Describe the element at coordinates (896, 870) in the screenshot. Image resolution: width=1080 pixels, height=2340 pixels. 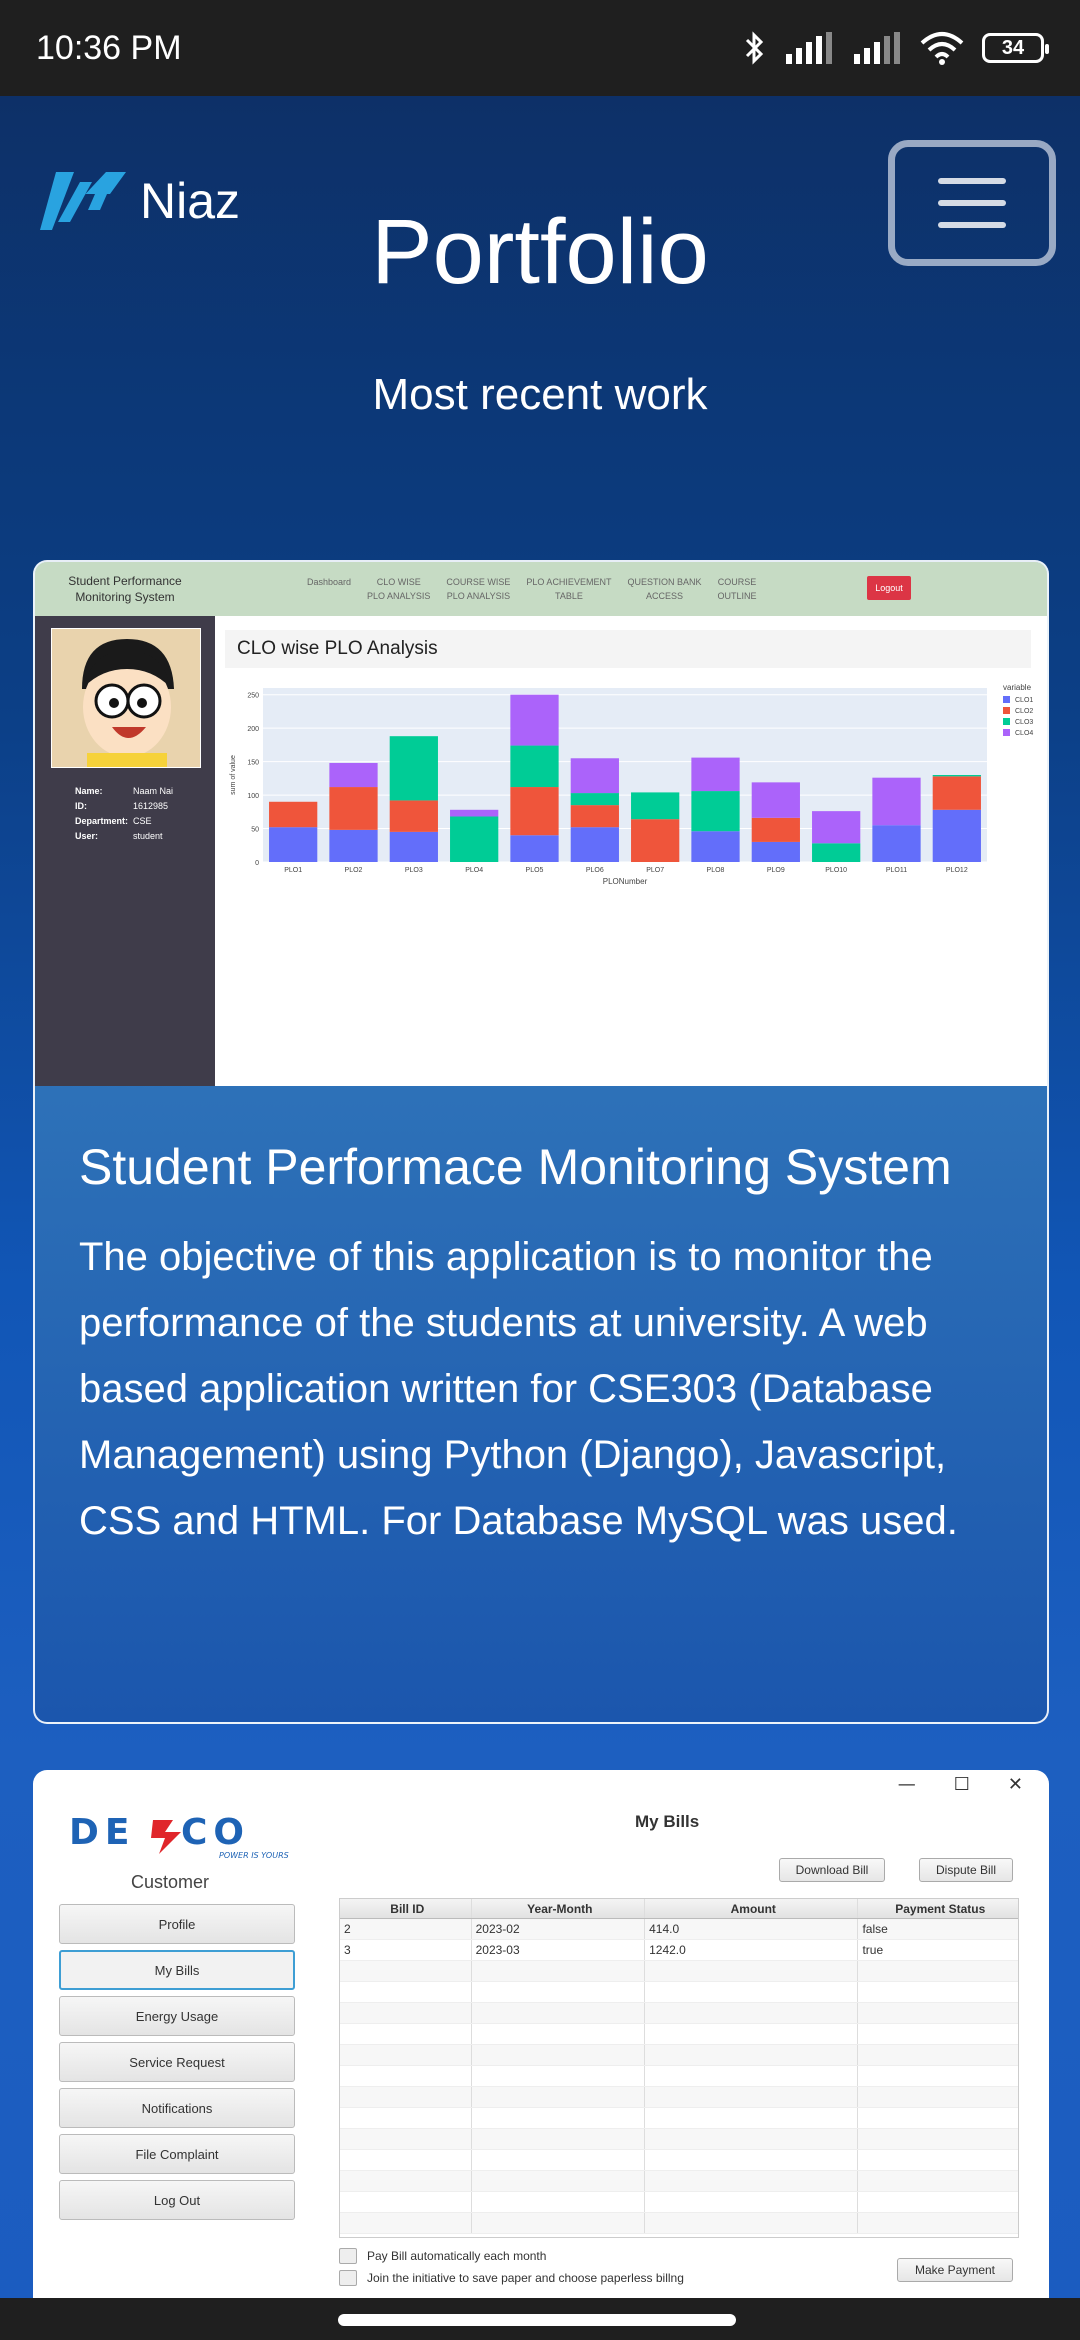
I see `x-tick-label: PLO11` at that location.